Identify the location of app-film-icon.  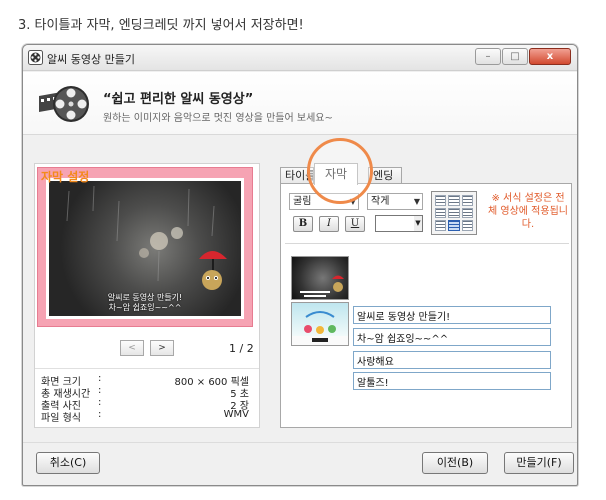
(35, 57).